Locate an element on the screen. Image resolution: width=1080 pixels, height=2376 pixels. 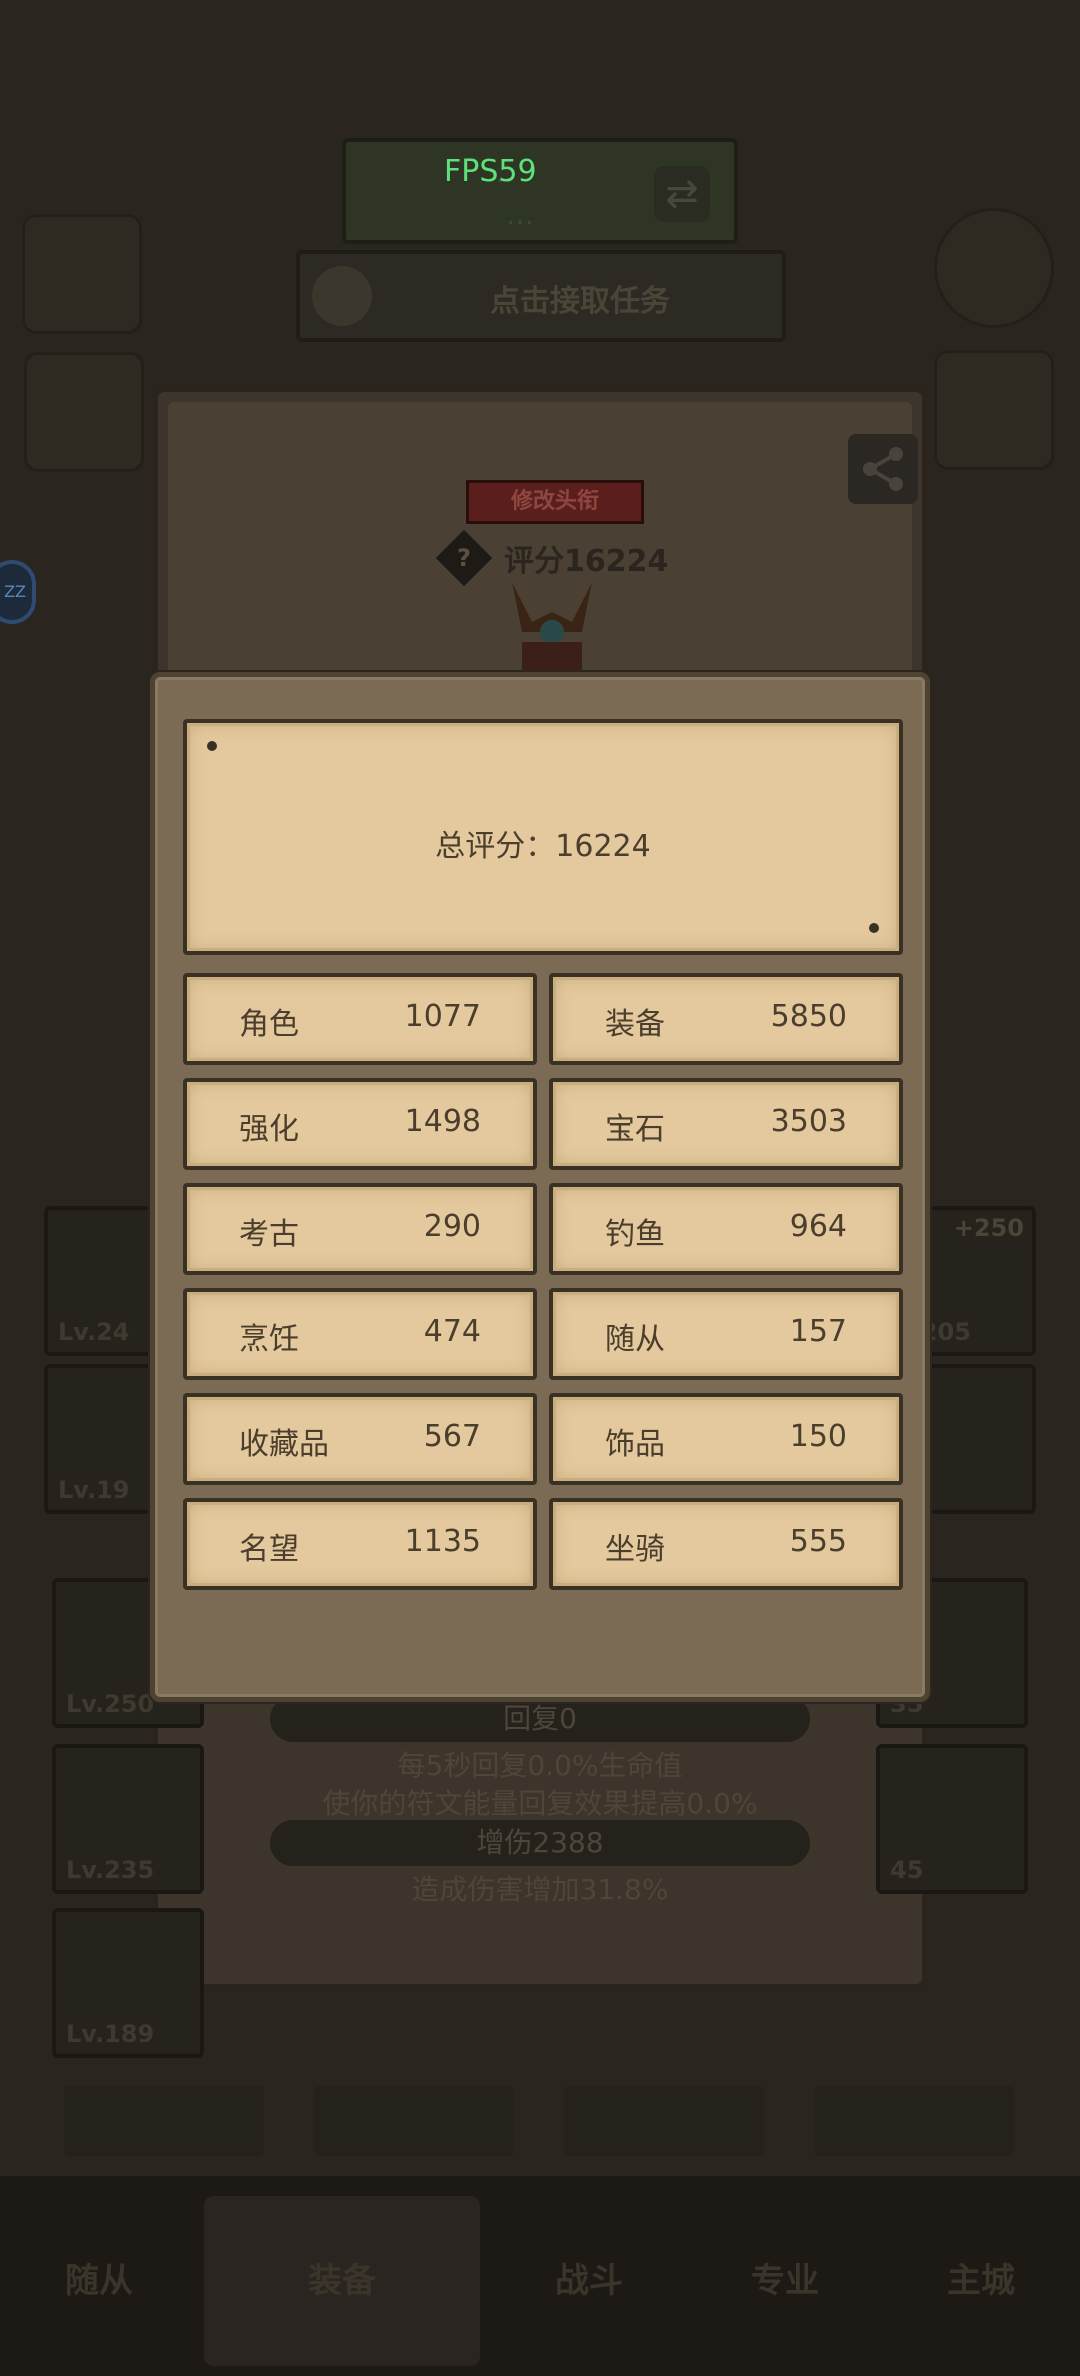
total-score-box: 总评分：16224 is located at coordinates (543, 837).